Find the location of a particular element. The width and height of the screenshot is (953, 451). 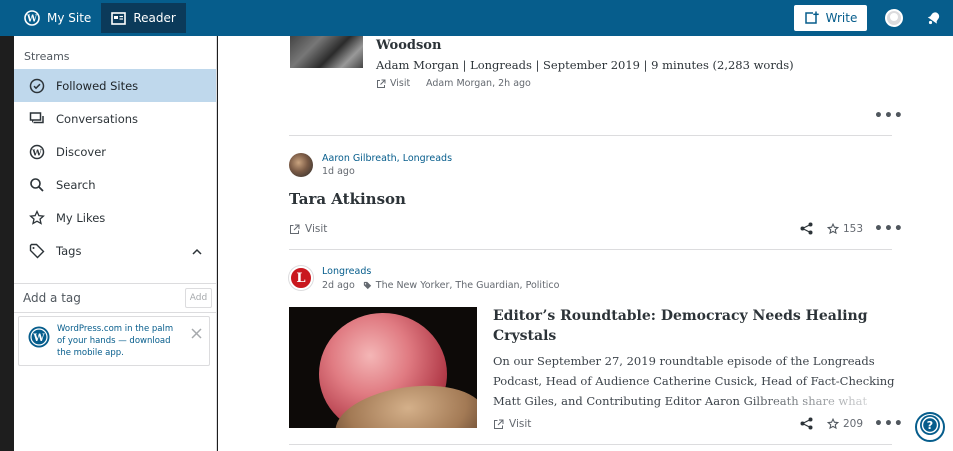

add-tag-area: Add is located at coordinates (115, 298).